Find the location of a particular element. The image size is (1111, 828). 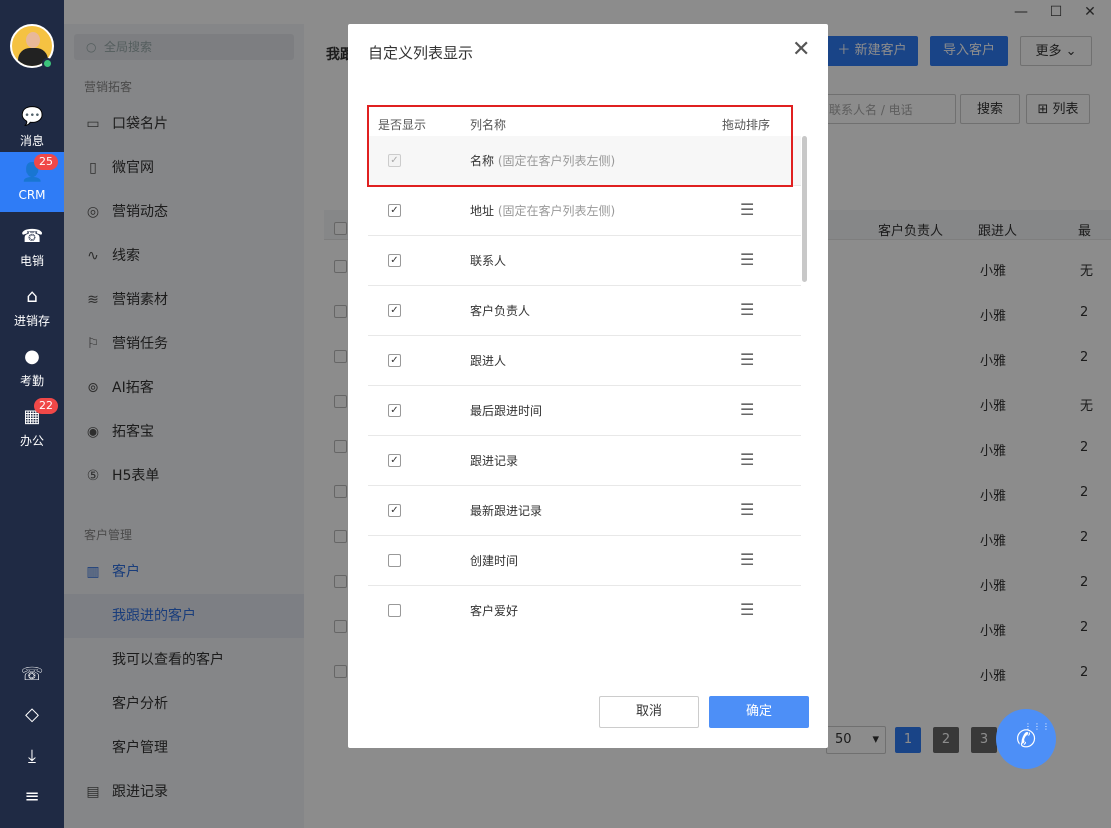

column-row: ✓ 地址 (固定在客户列表左侧) ☰ is located at coordinates (584, 211).